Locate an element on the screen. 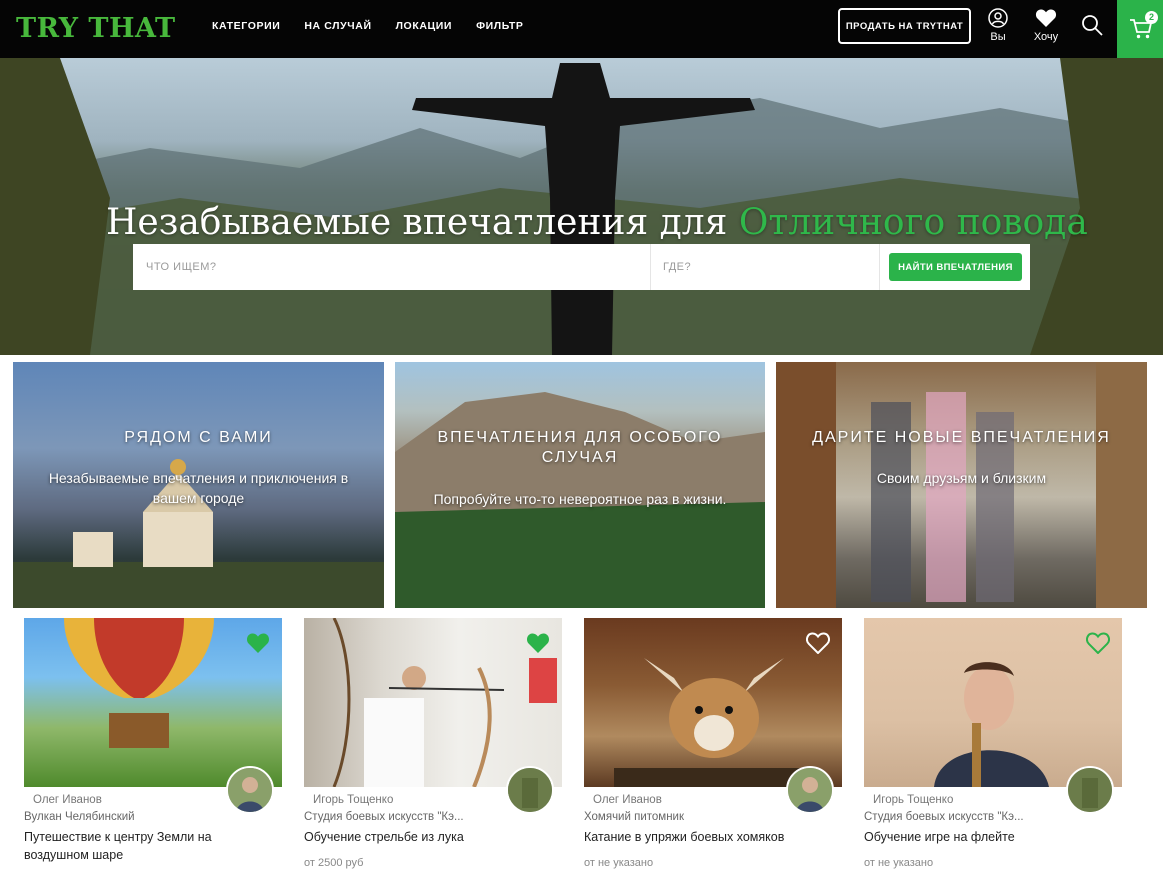 The image size is (1163, 869). hero-title-accent: Отличного повода is located at coordinates (913, 222).